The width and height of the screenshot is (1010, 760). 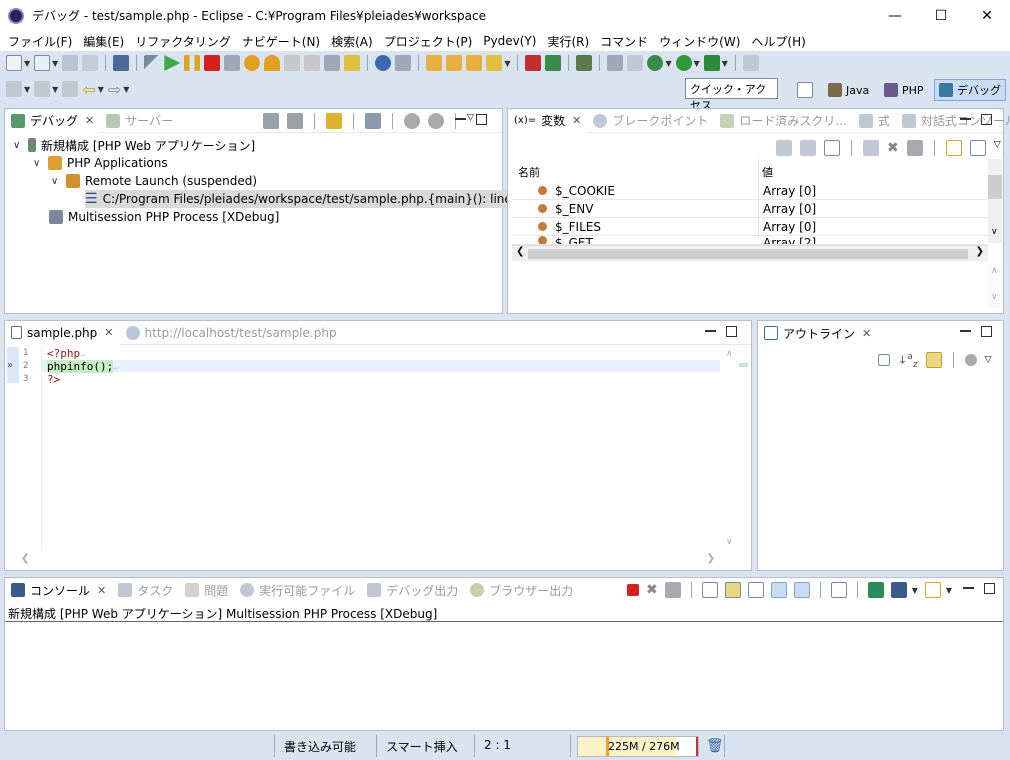 I want to click on vertical-scrollbar: ∨, so click(x=995, y=201).